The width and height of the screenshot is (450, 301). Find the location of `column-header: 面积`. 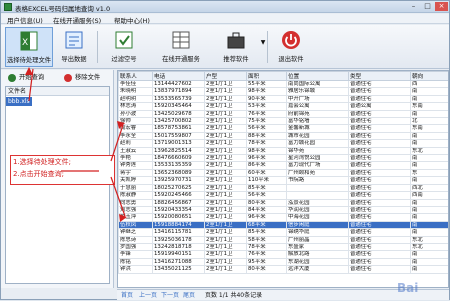

column-header: 面积 is located at coordinates (266, 76).